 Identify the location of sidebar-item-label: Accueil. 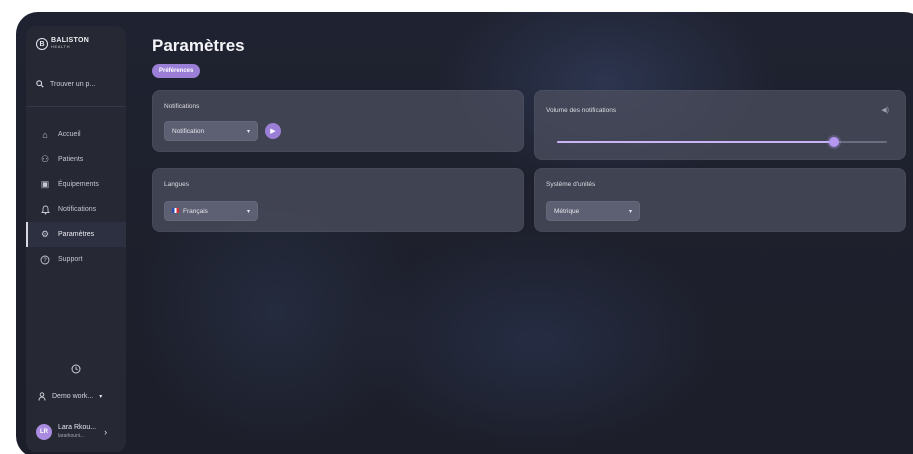
(69, 134).